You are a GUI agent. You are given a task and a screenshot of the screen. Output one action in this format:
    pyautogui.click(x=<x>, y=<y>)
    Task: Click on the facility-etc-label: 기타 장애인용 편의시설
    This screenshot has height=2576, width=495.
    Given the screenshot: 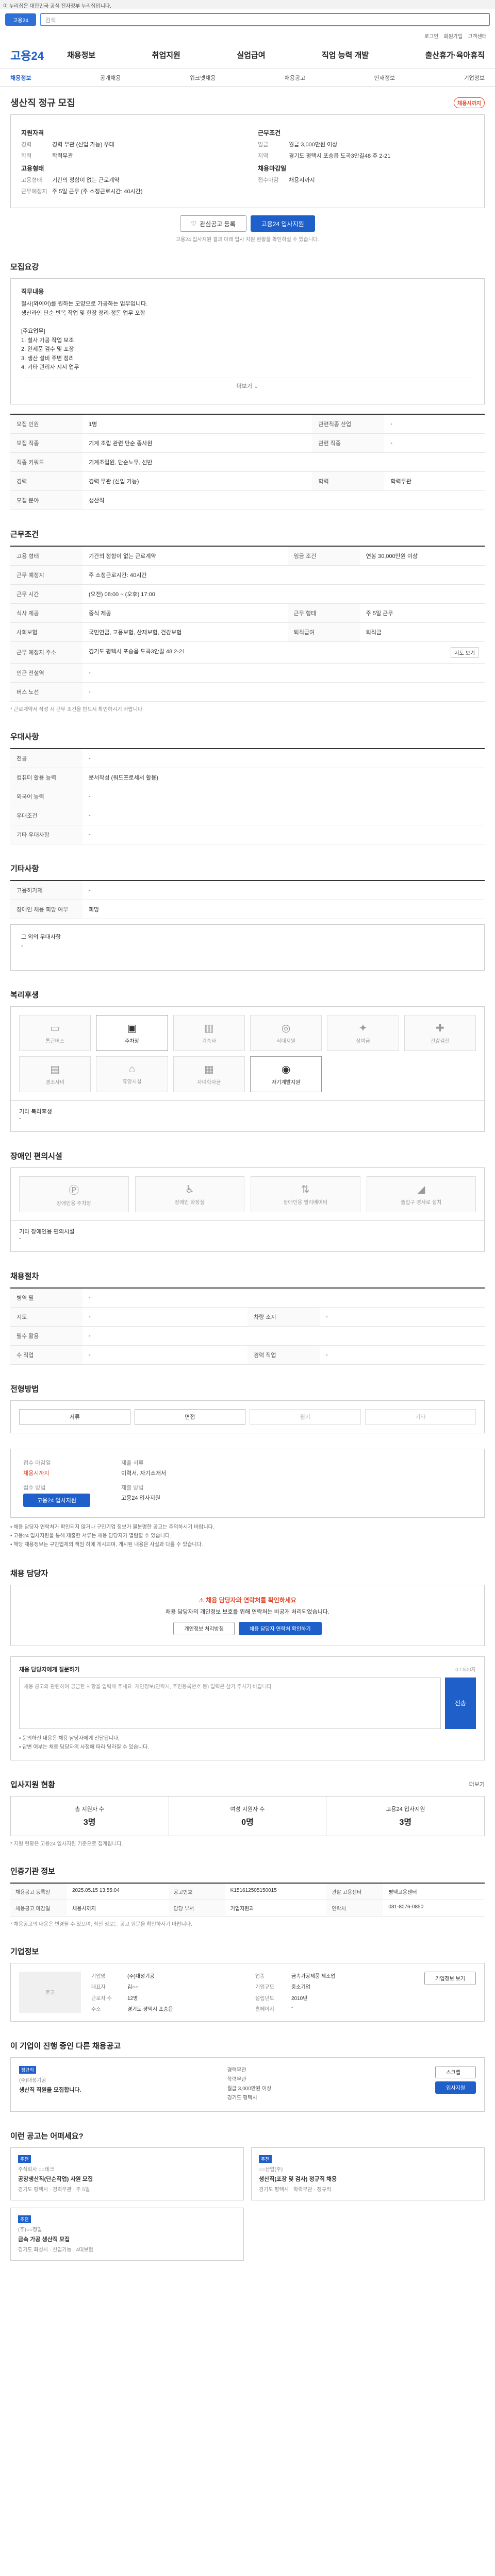 What is the action you would take?
    pyautogui.click(x=47, y=1231)
    